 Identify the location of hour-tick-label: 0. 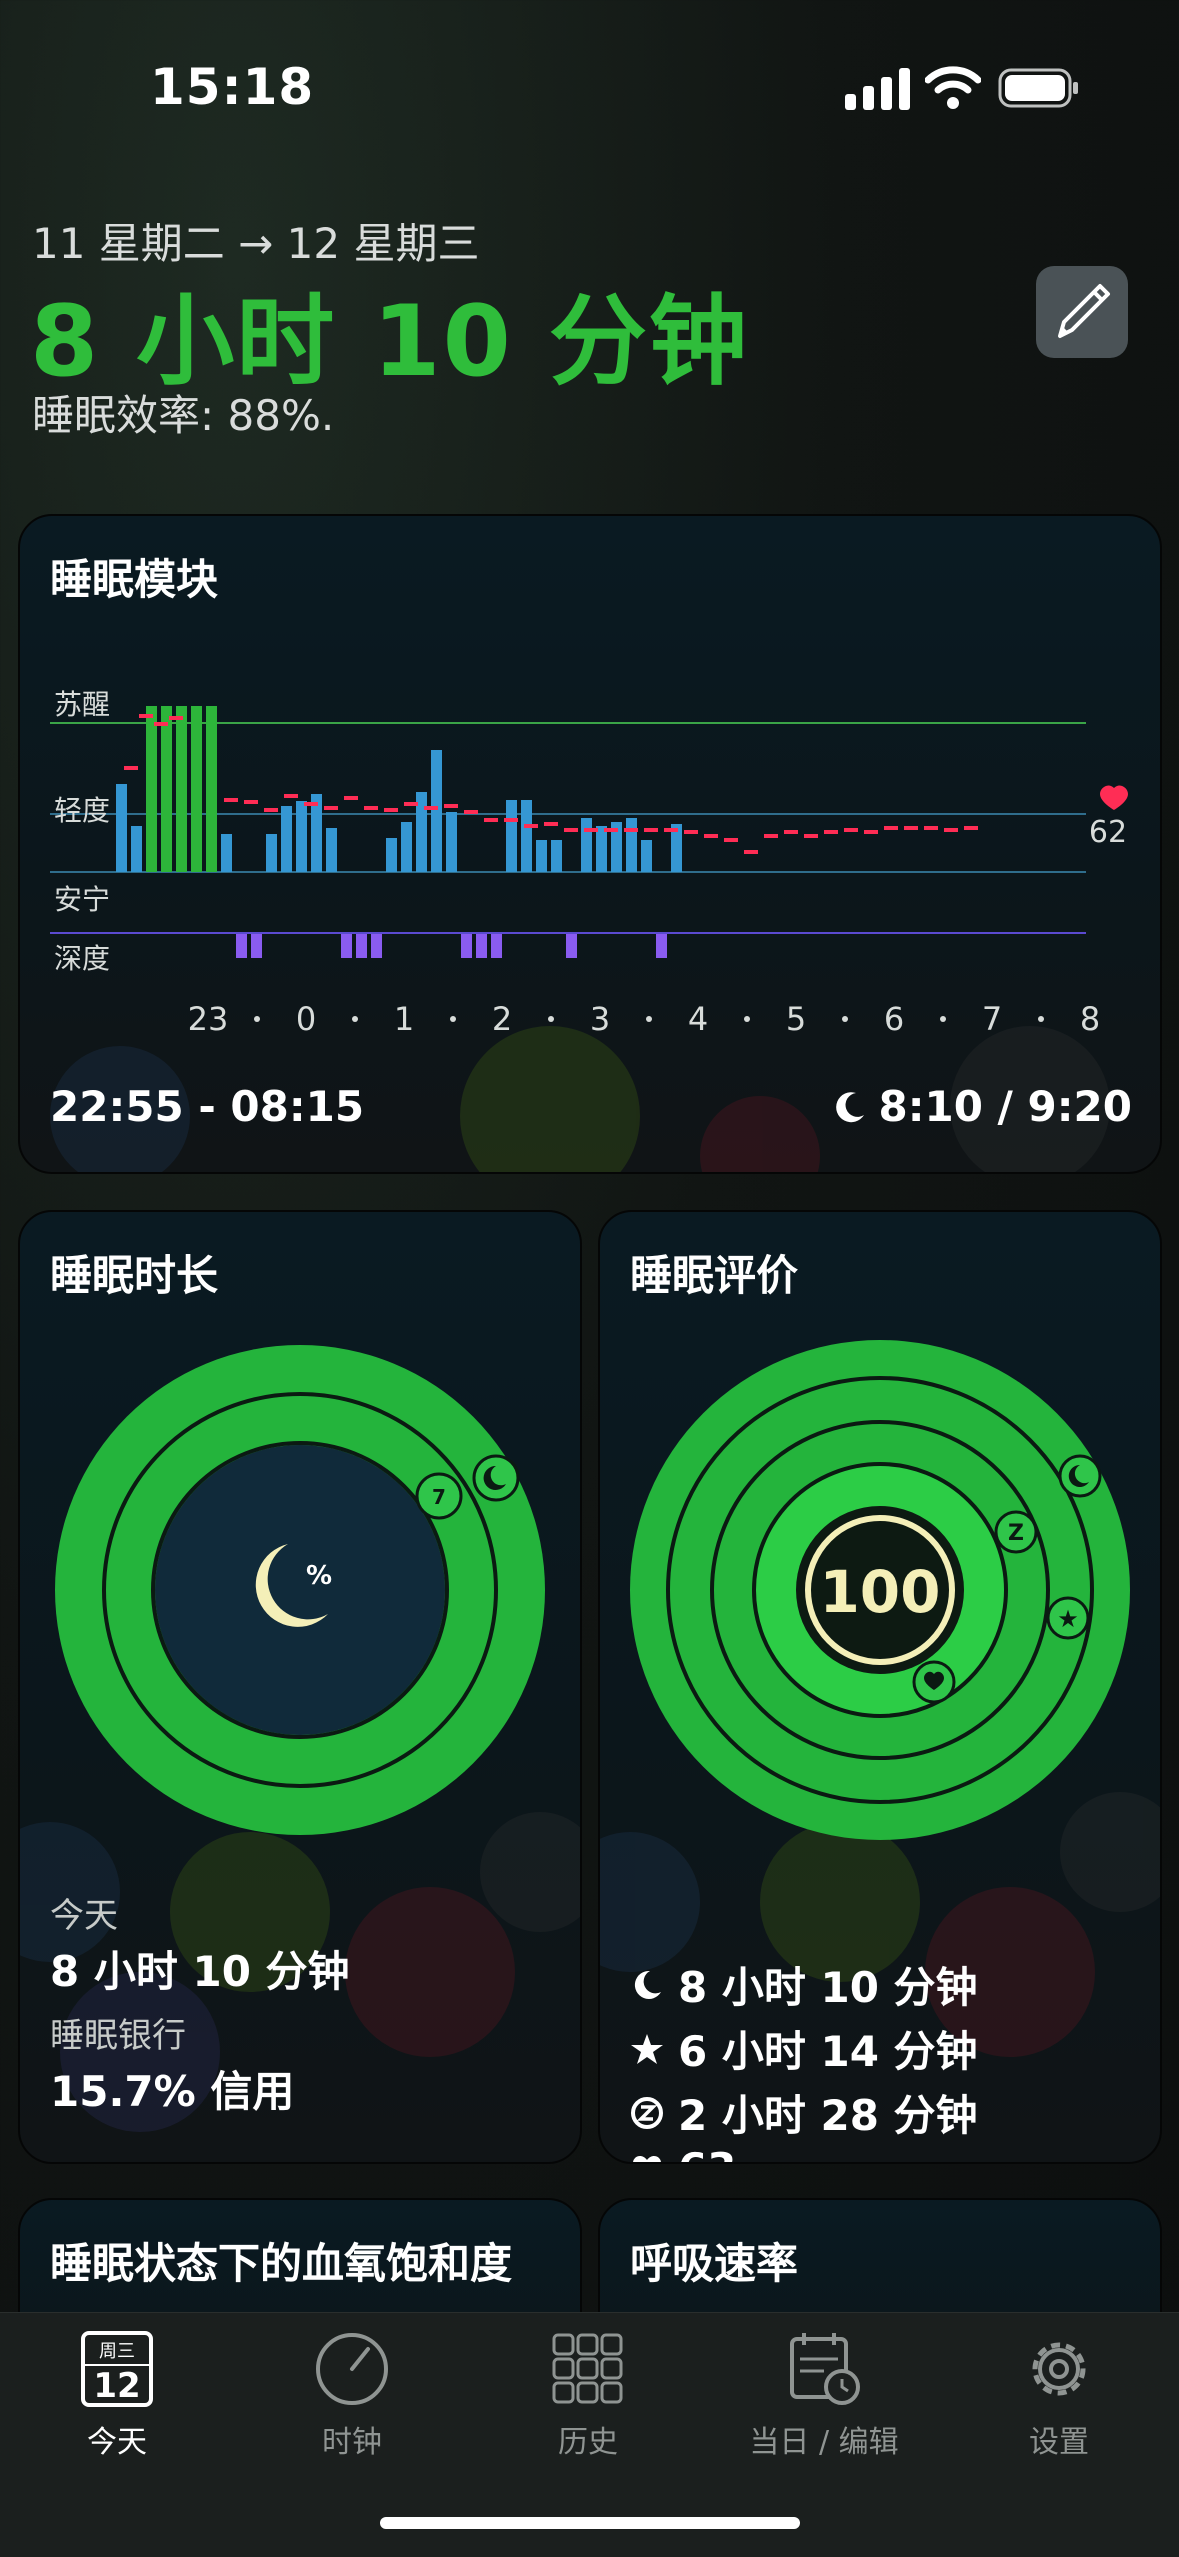
(306, 1019).